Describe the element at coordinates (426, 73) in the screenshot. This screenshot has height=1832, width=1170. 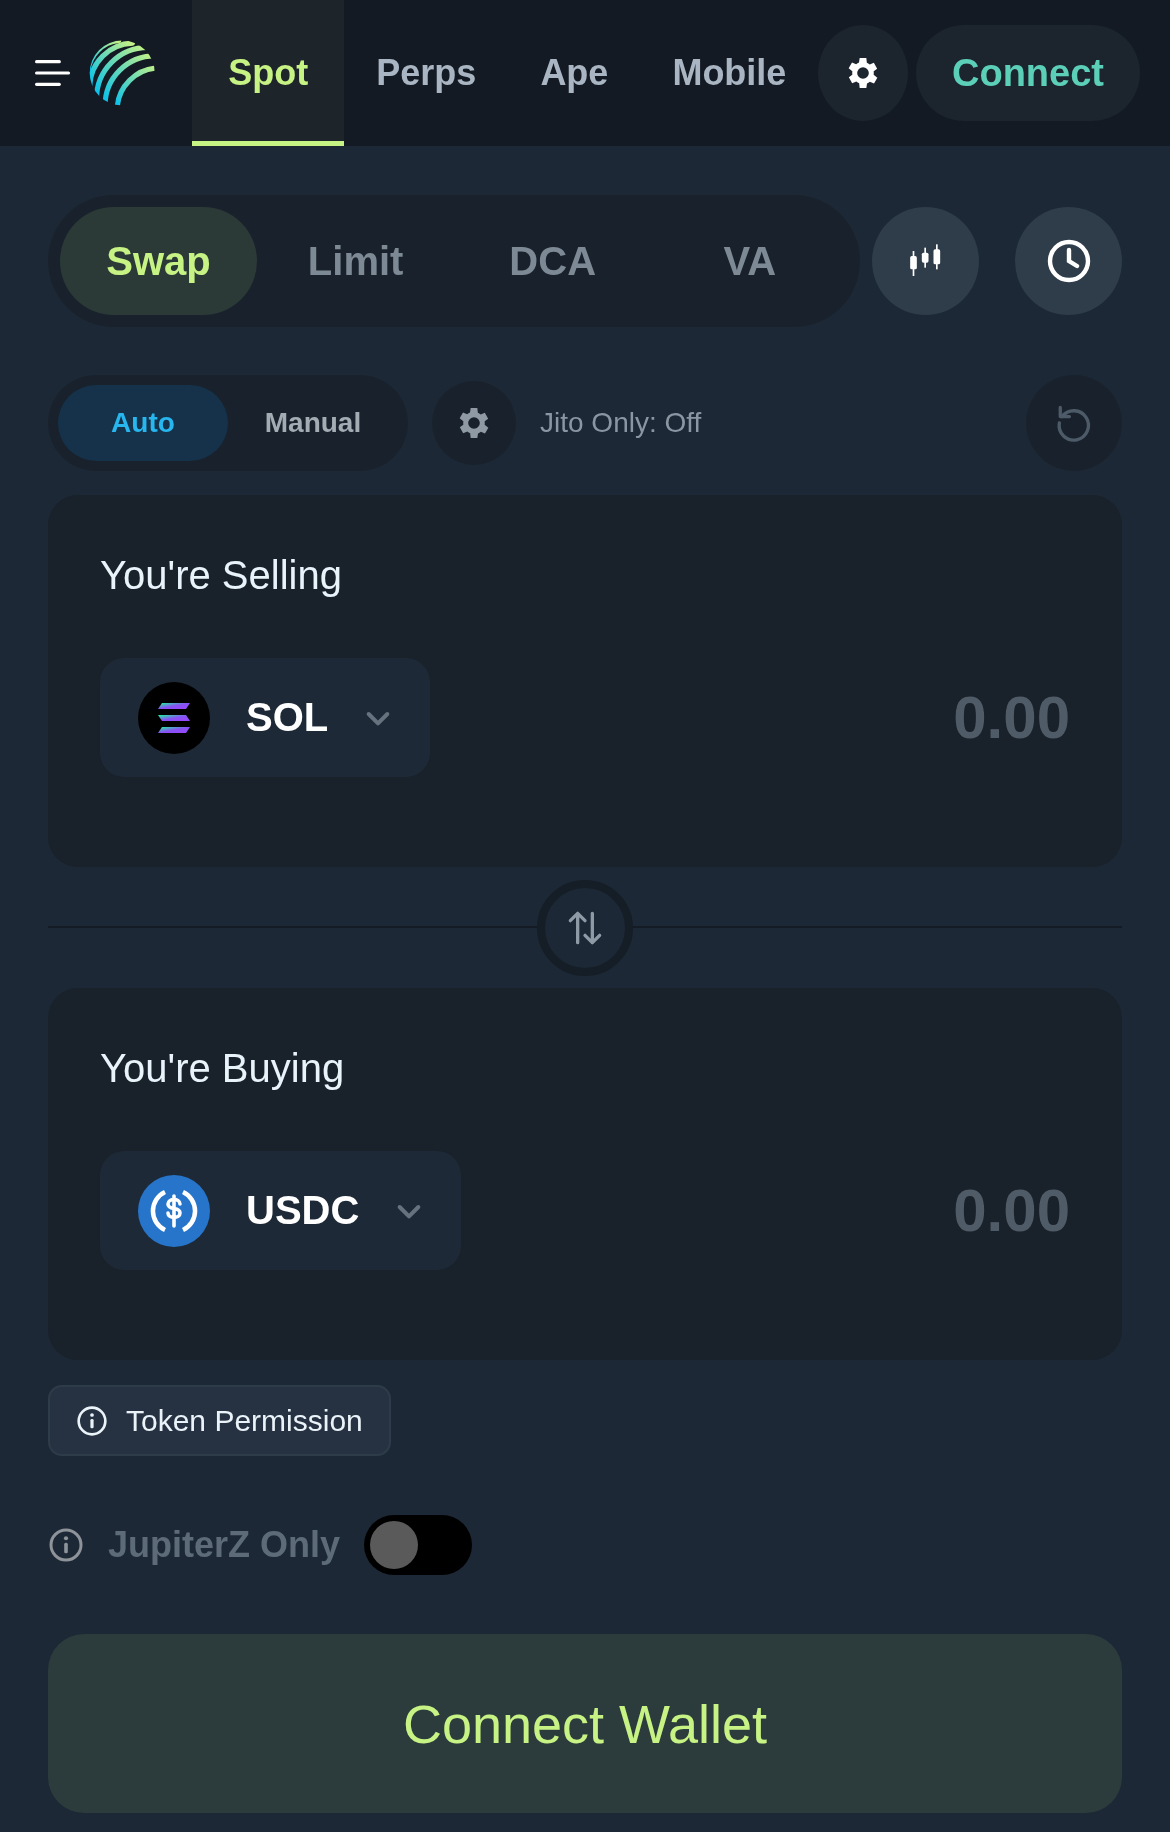
I see `nav-tab: Perps` at that location.